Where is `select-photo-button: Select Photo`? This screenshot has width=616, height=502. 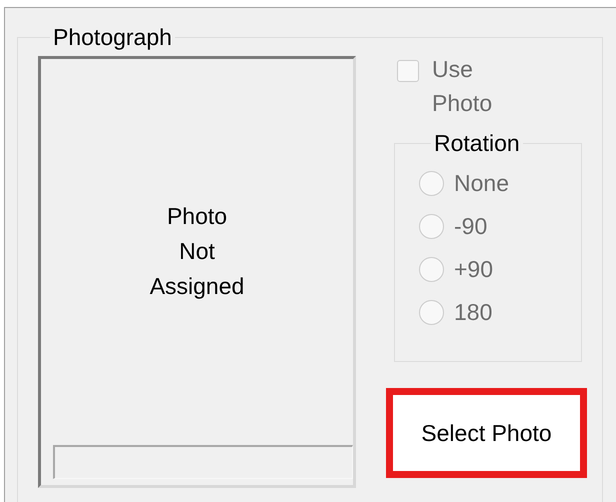
select-photo-button: Select Photo is located at coordinates (486, 433).